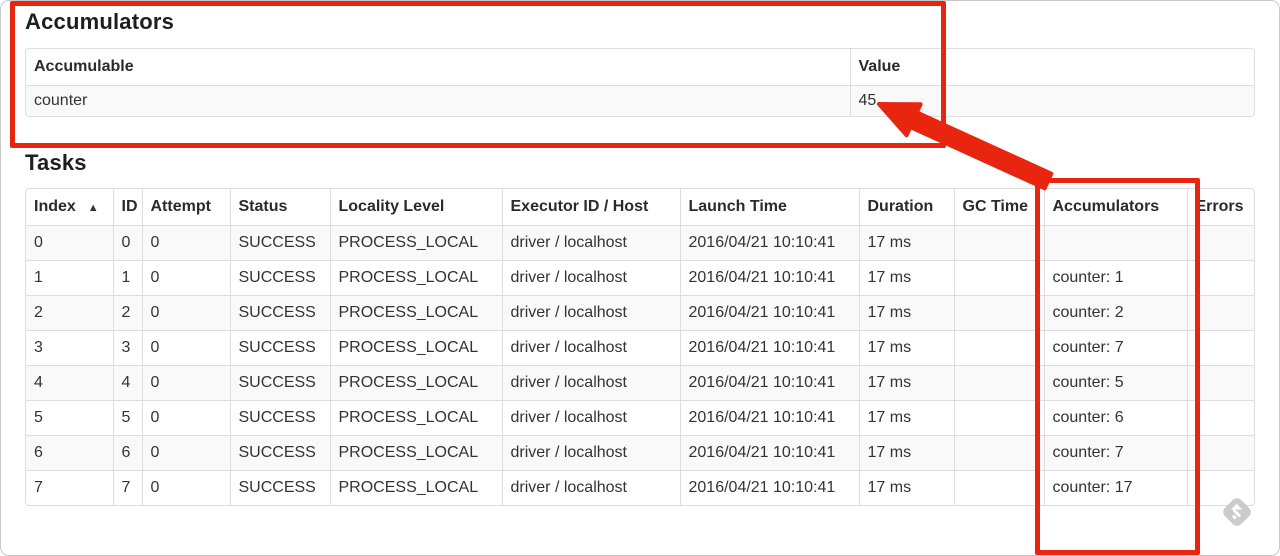  Describe the element at coordinates (127, 383) in the screenshot. I see `cell-id: 4` at that location.